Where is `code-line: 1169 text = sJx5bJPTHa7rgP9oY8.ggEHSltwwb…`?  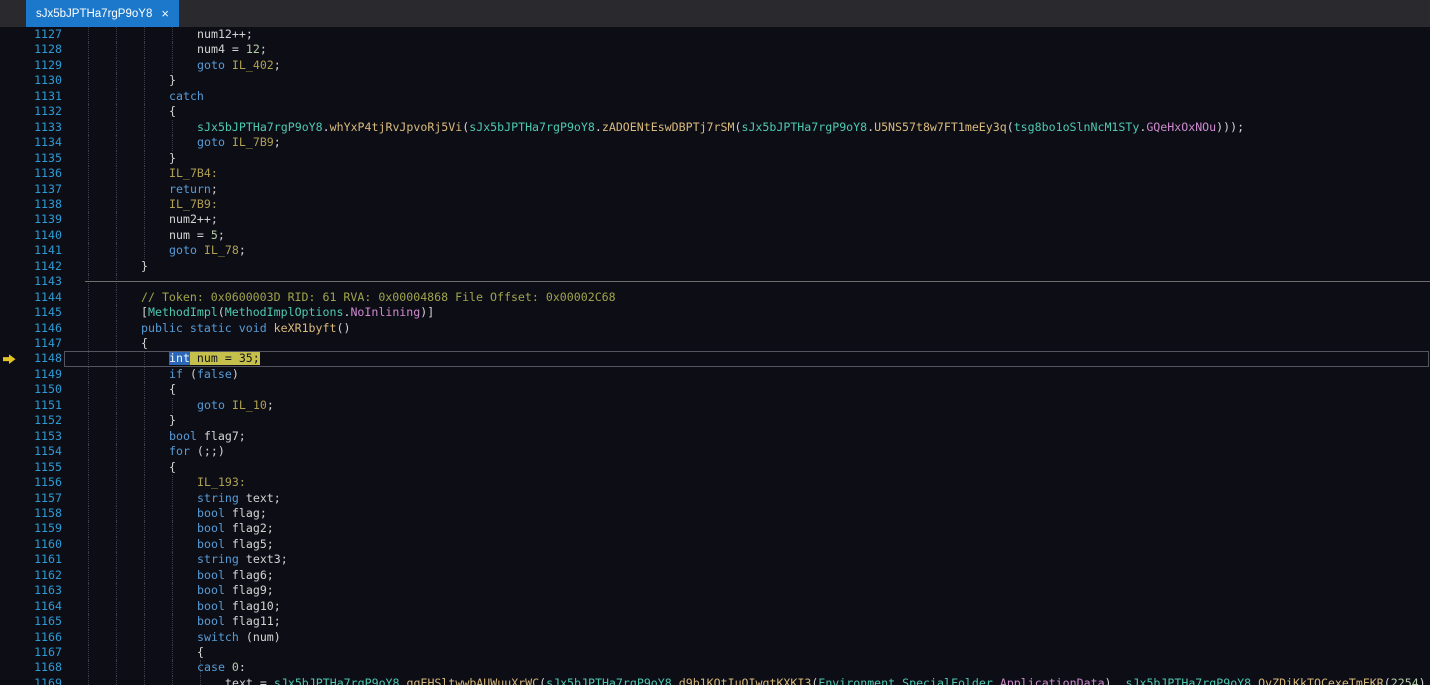
code-line: 1169 text = sJx5bJPTHa7rgP9oY8.ggEHSltwwb… is located at coordinates (715, 680).